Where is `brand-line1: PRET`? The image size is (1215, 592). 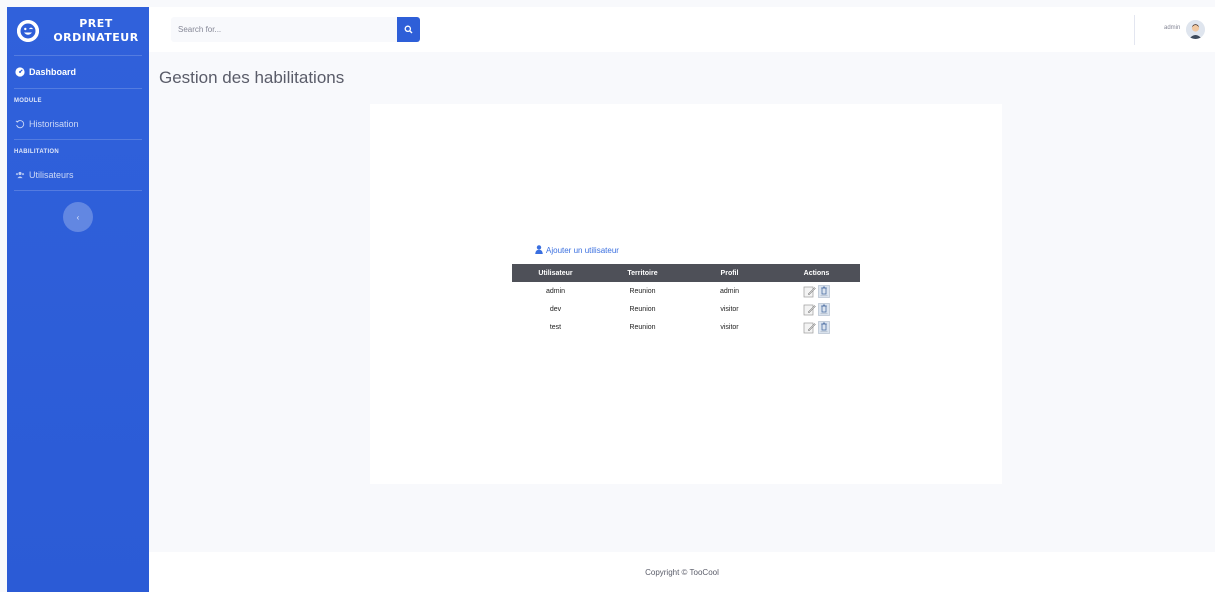
brand-line1: PRET is located at coordinates (96, 23).